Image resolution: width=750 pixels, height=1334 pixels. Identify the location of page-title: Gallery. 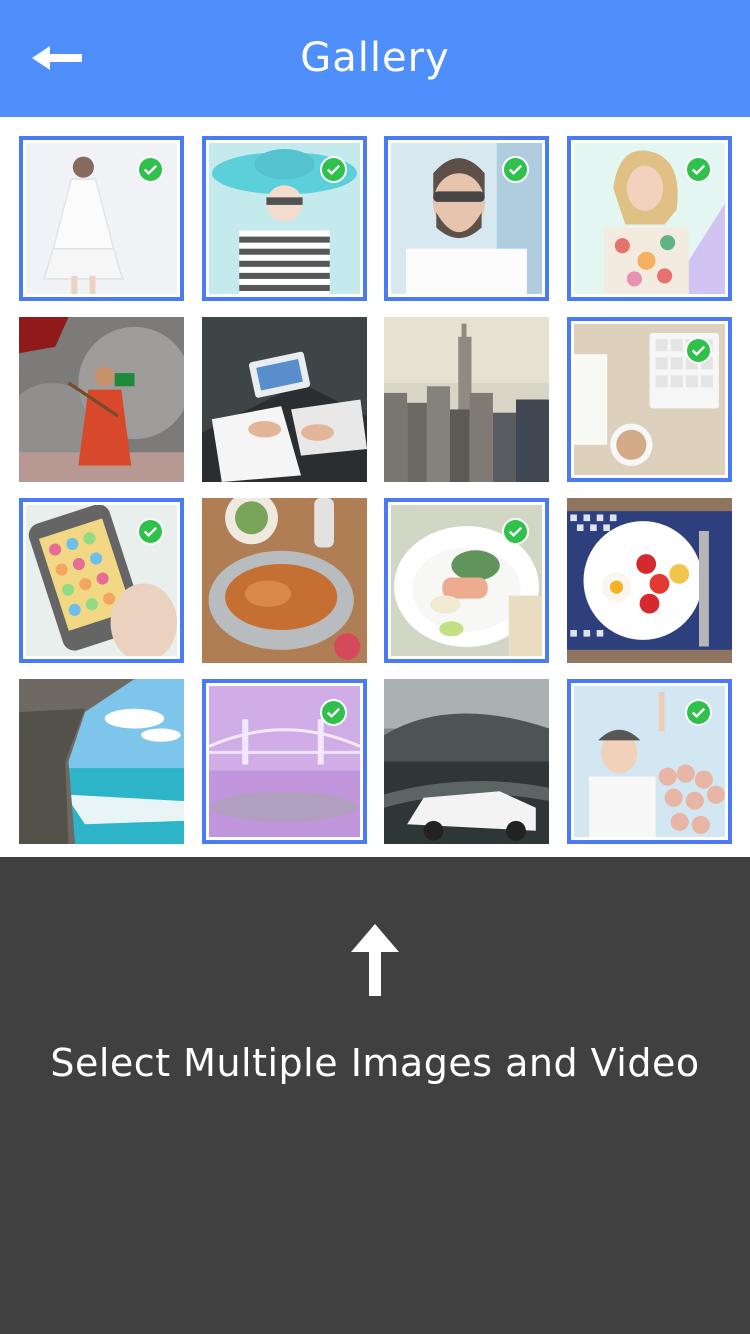
(375, 58).